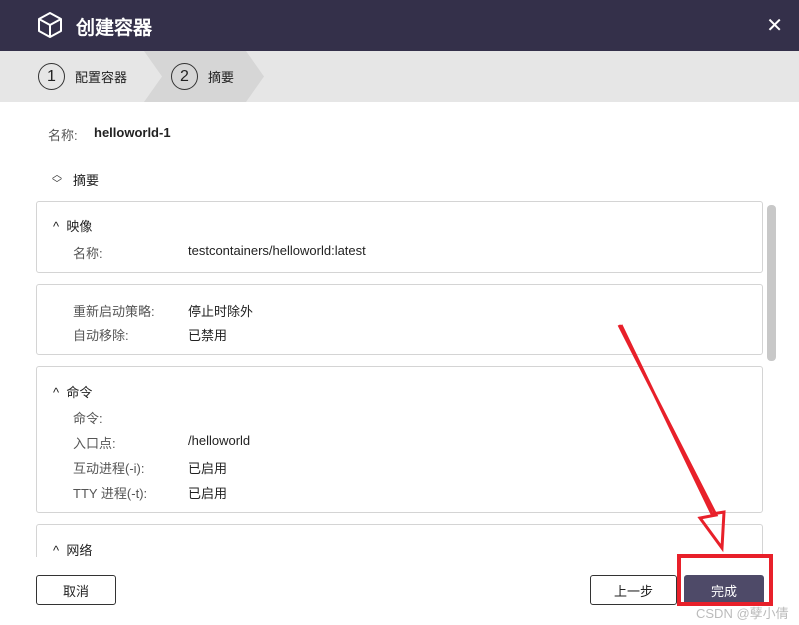 This screenshot has height=625, width=799. I want to click on highlight-box, so click(725, 580).